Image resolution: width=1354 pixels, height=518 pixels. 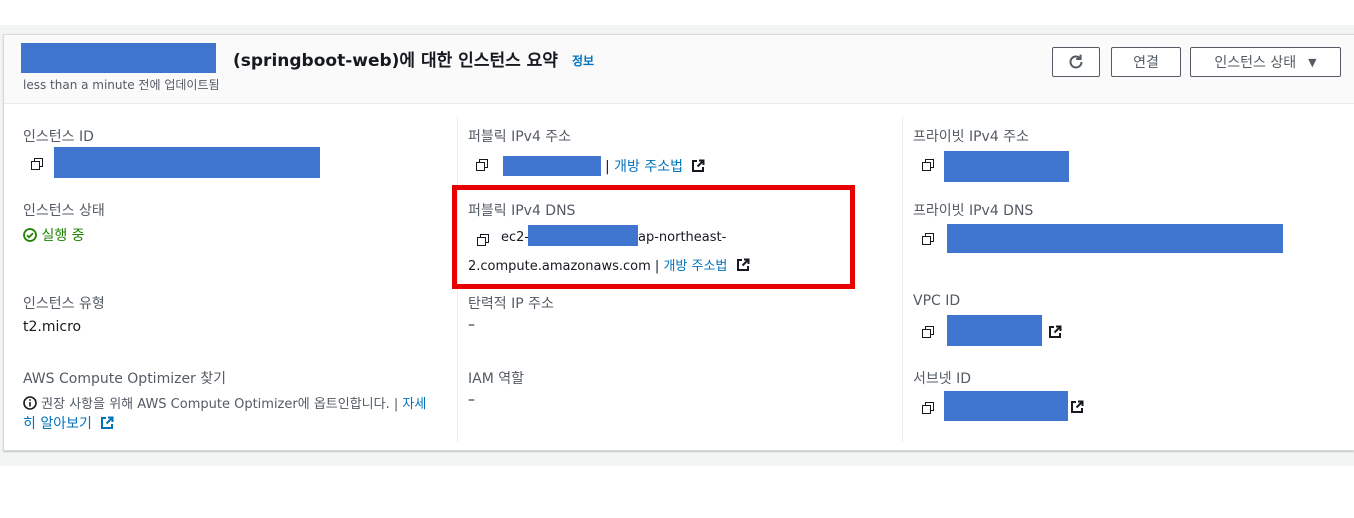 I want to click on last-updated-text: less than a minute 전에 업데이트됨, so click(x=121, y=85).